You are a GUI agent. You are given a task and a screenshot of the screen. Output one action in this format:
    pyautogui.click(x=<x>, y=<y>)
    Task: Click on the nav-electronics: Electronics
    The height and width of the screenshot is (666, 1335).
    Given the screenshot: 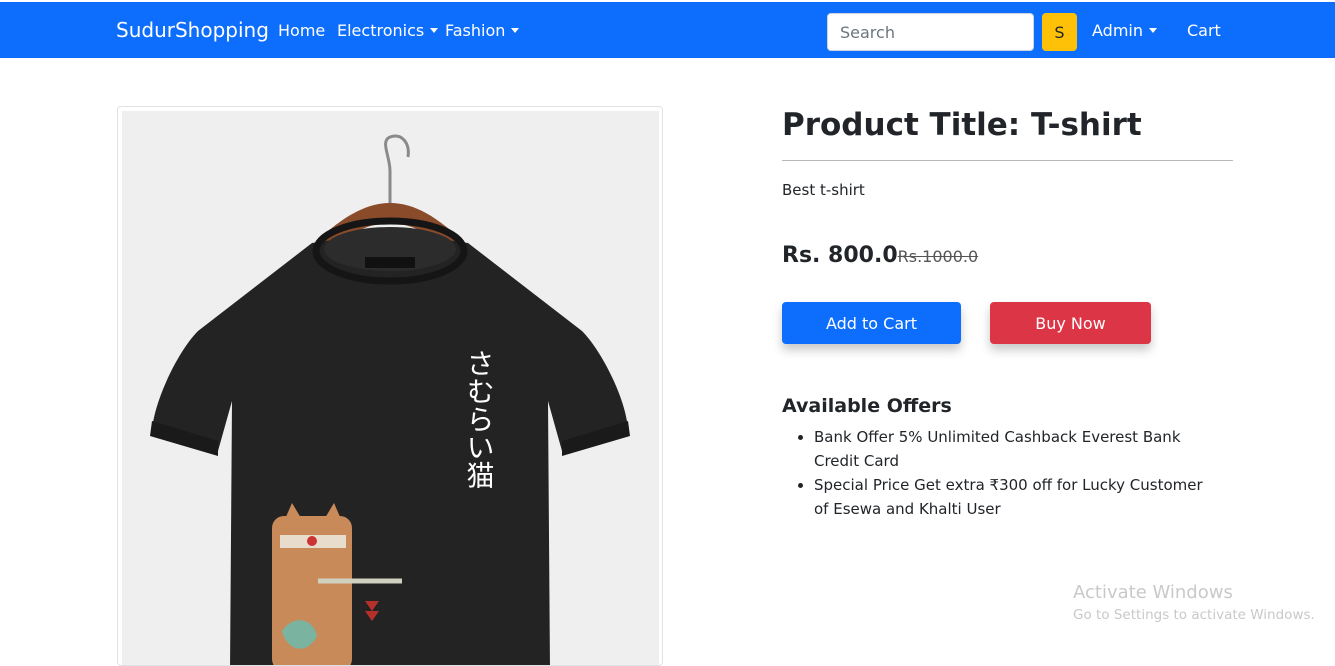 What is the action you would take?
    pyautogui.click(x=388, y=30)
    